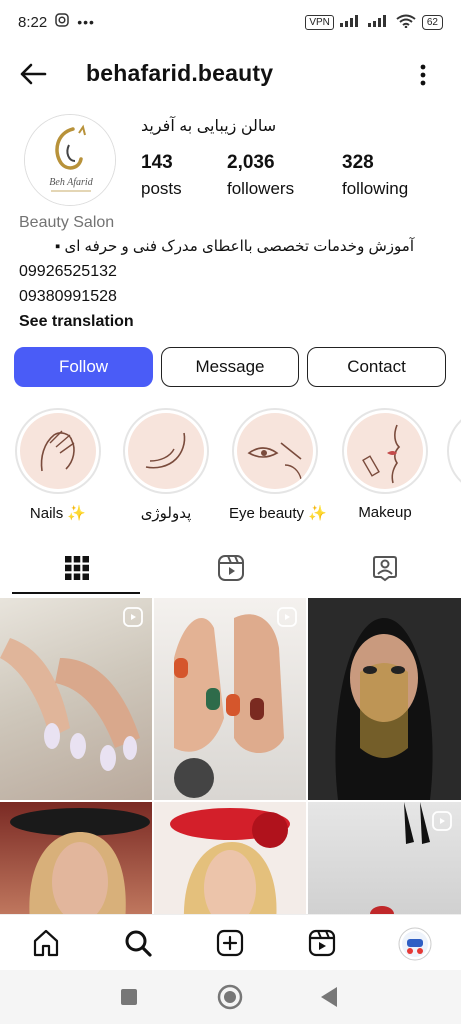 The image size is (461, 1024). I want to click on profile-header: behafarid.beauty, so click(230, 74).